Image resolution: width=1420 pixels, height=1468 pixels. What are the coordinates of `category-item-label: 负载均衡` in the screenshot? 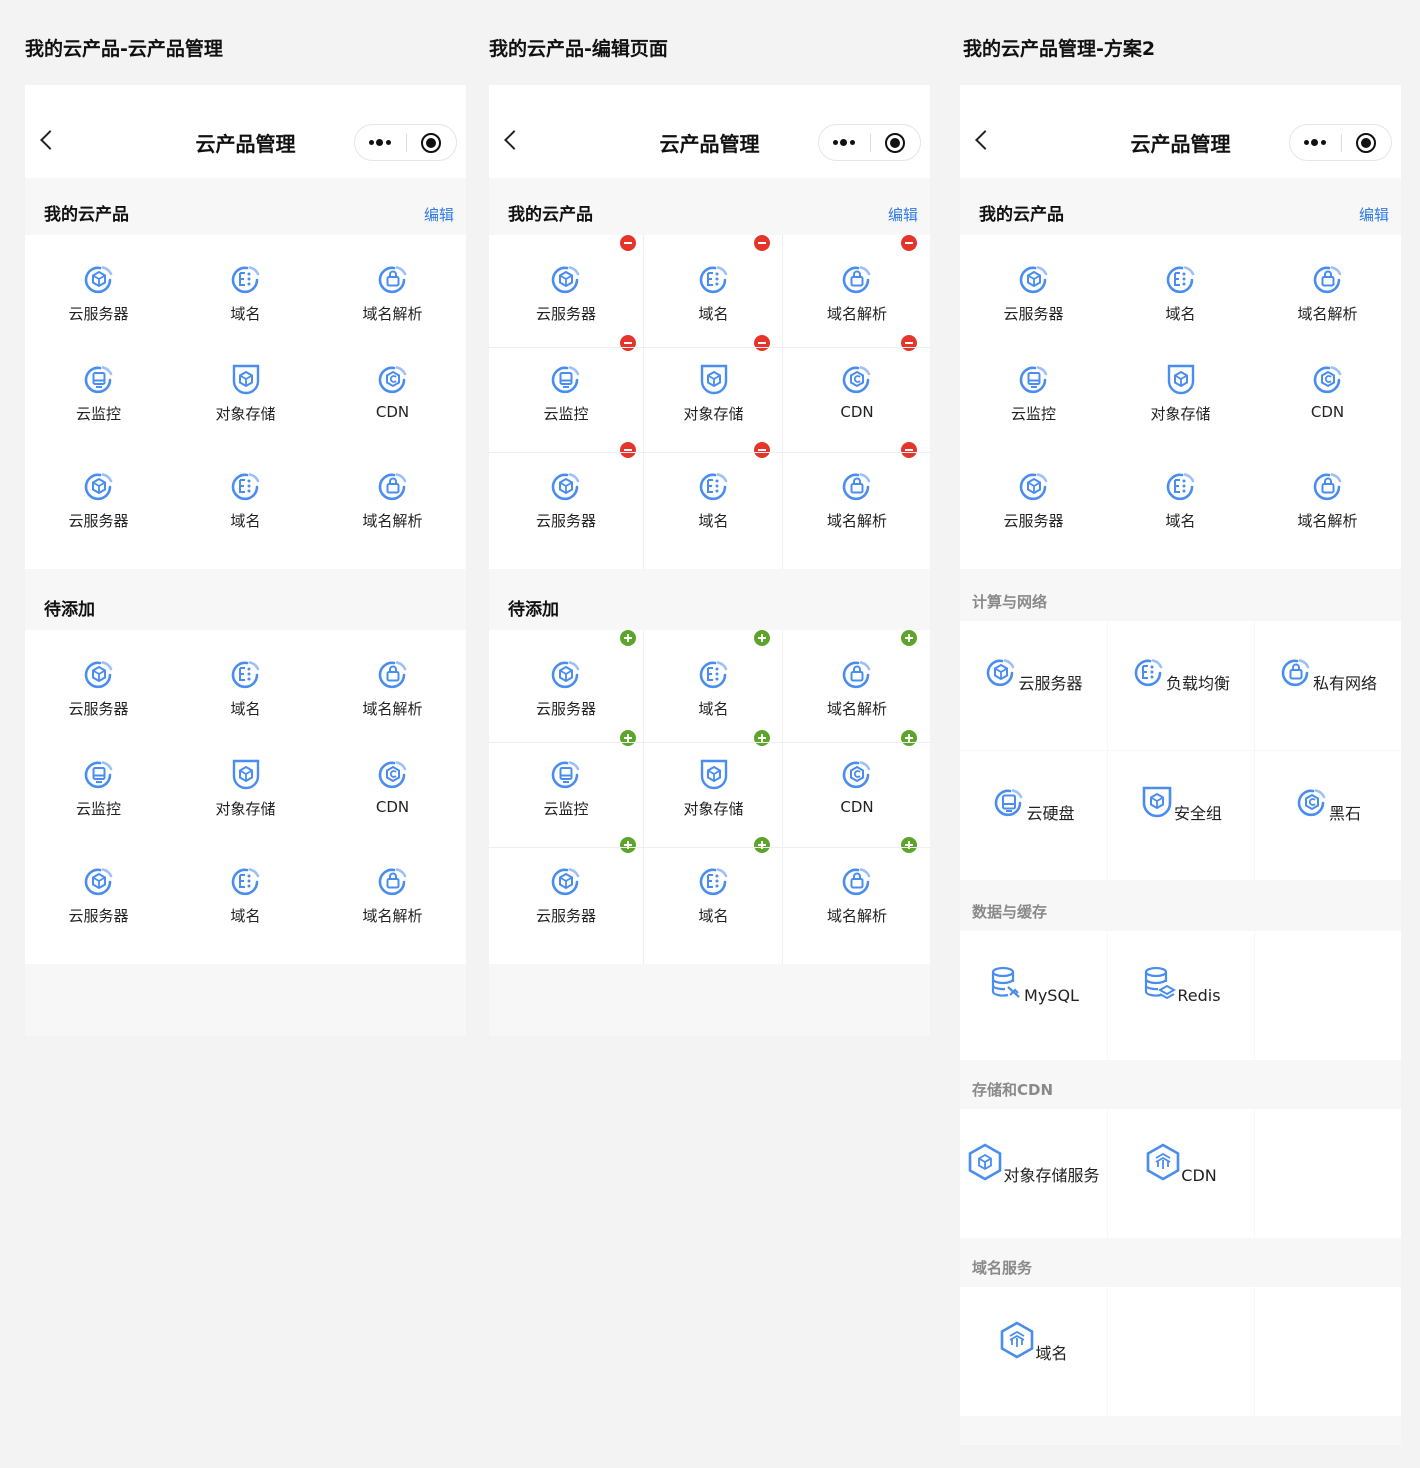 It's located at (1197, 683).